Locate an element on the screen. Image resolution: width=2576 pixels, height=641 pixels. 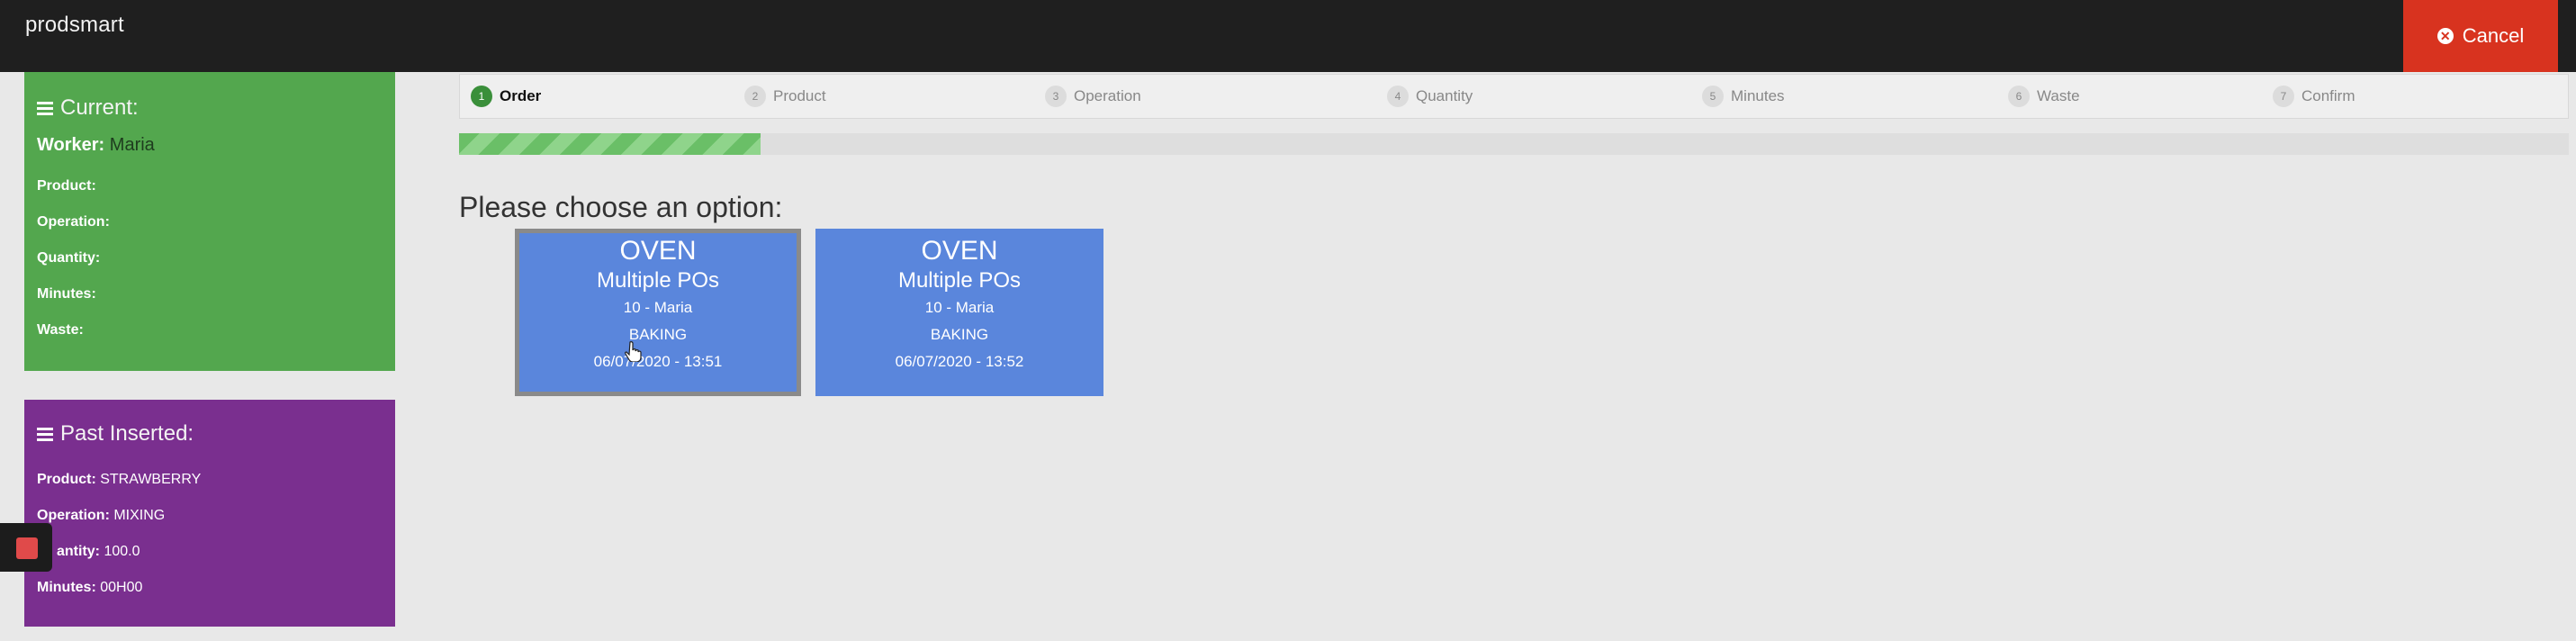
current-operation-label: Operation: is located at coordinates (73, 222).